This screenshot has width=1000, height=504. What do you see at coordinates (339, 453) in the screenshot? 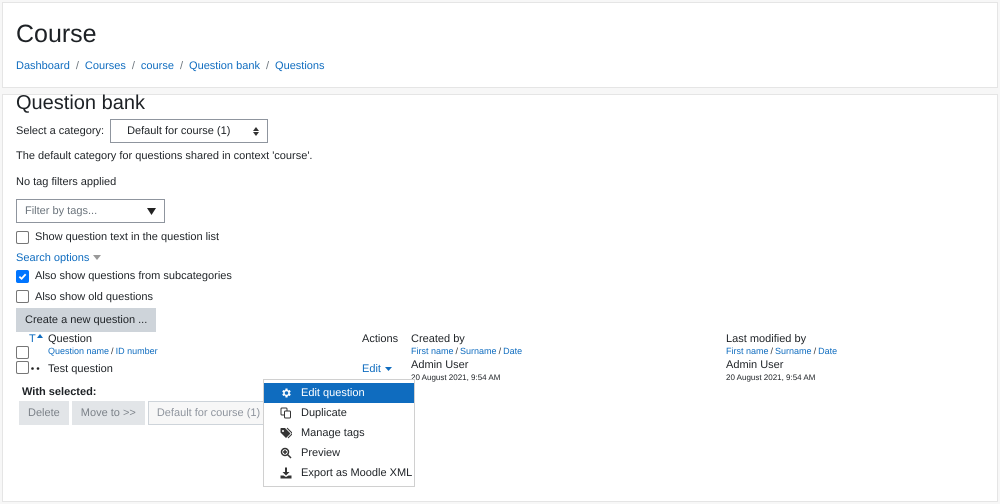
I see `menu-item: Preview` at bounding box center [339, 453].